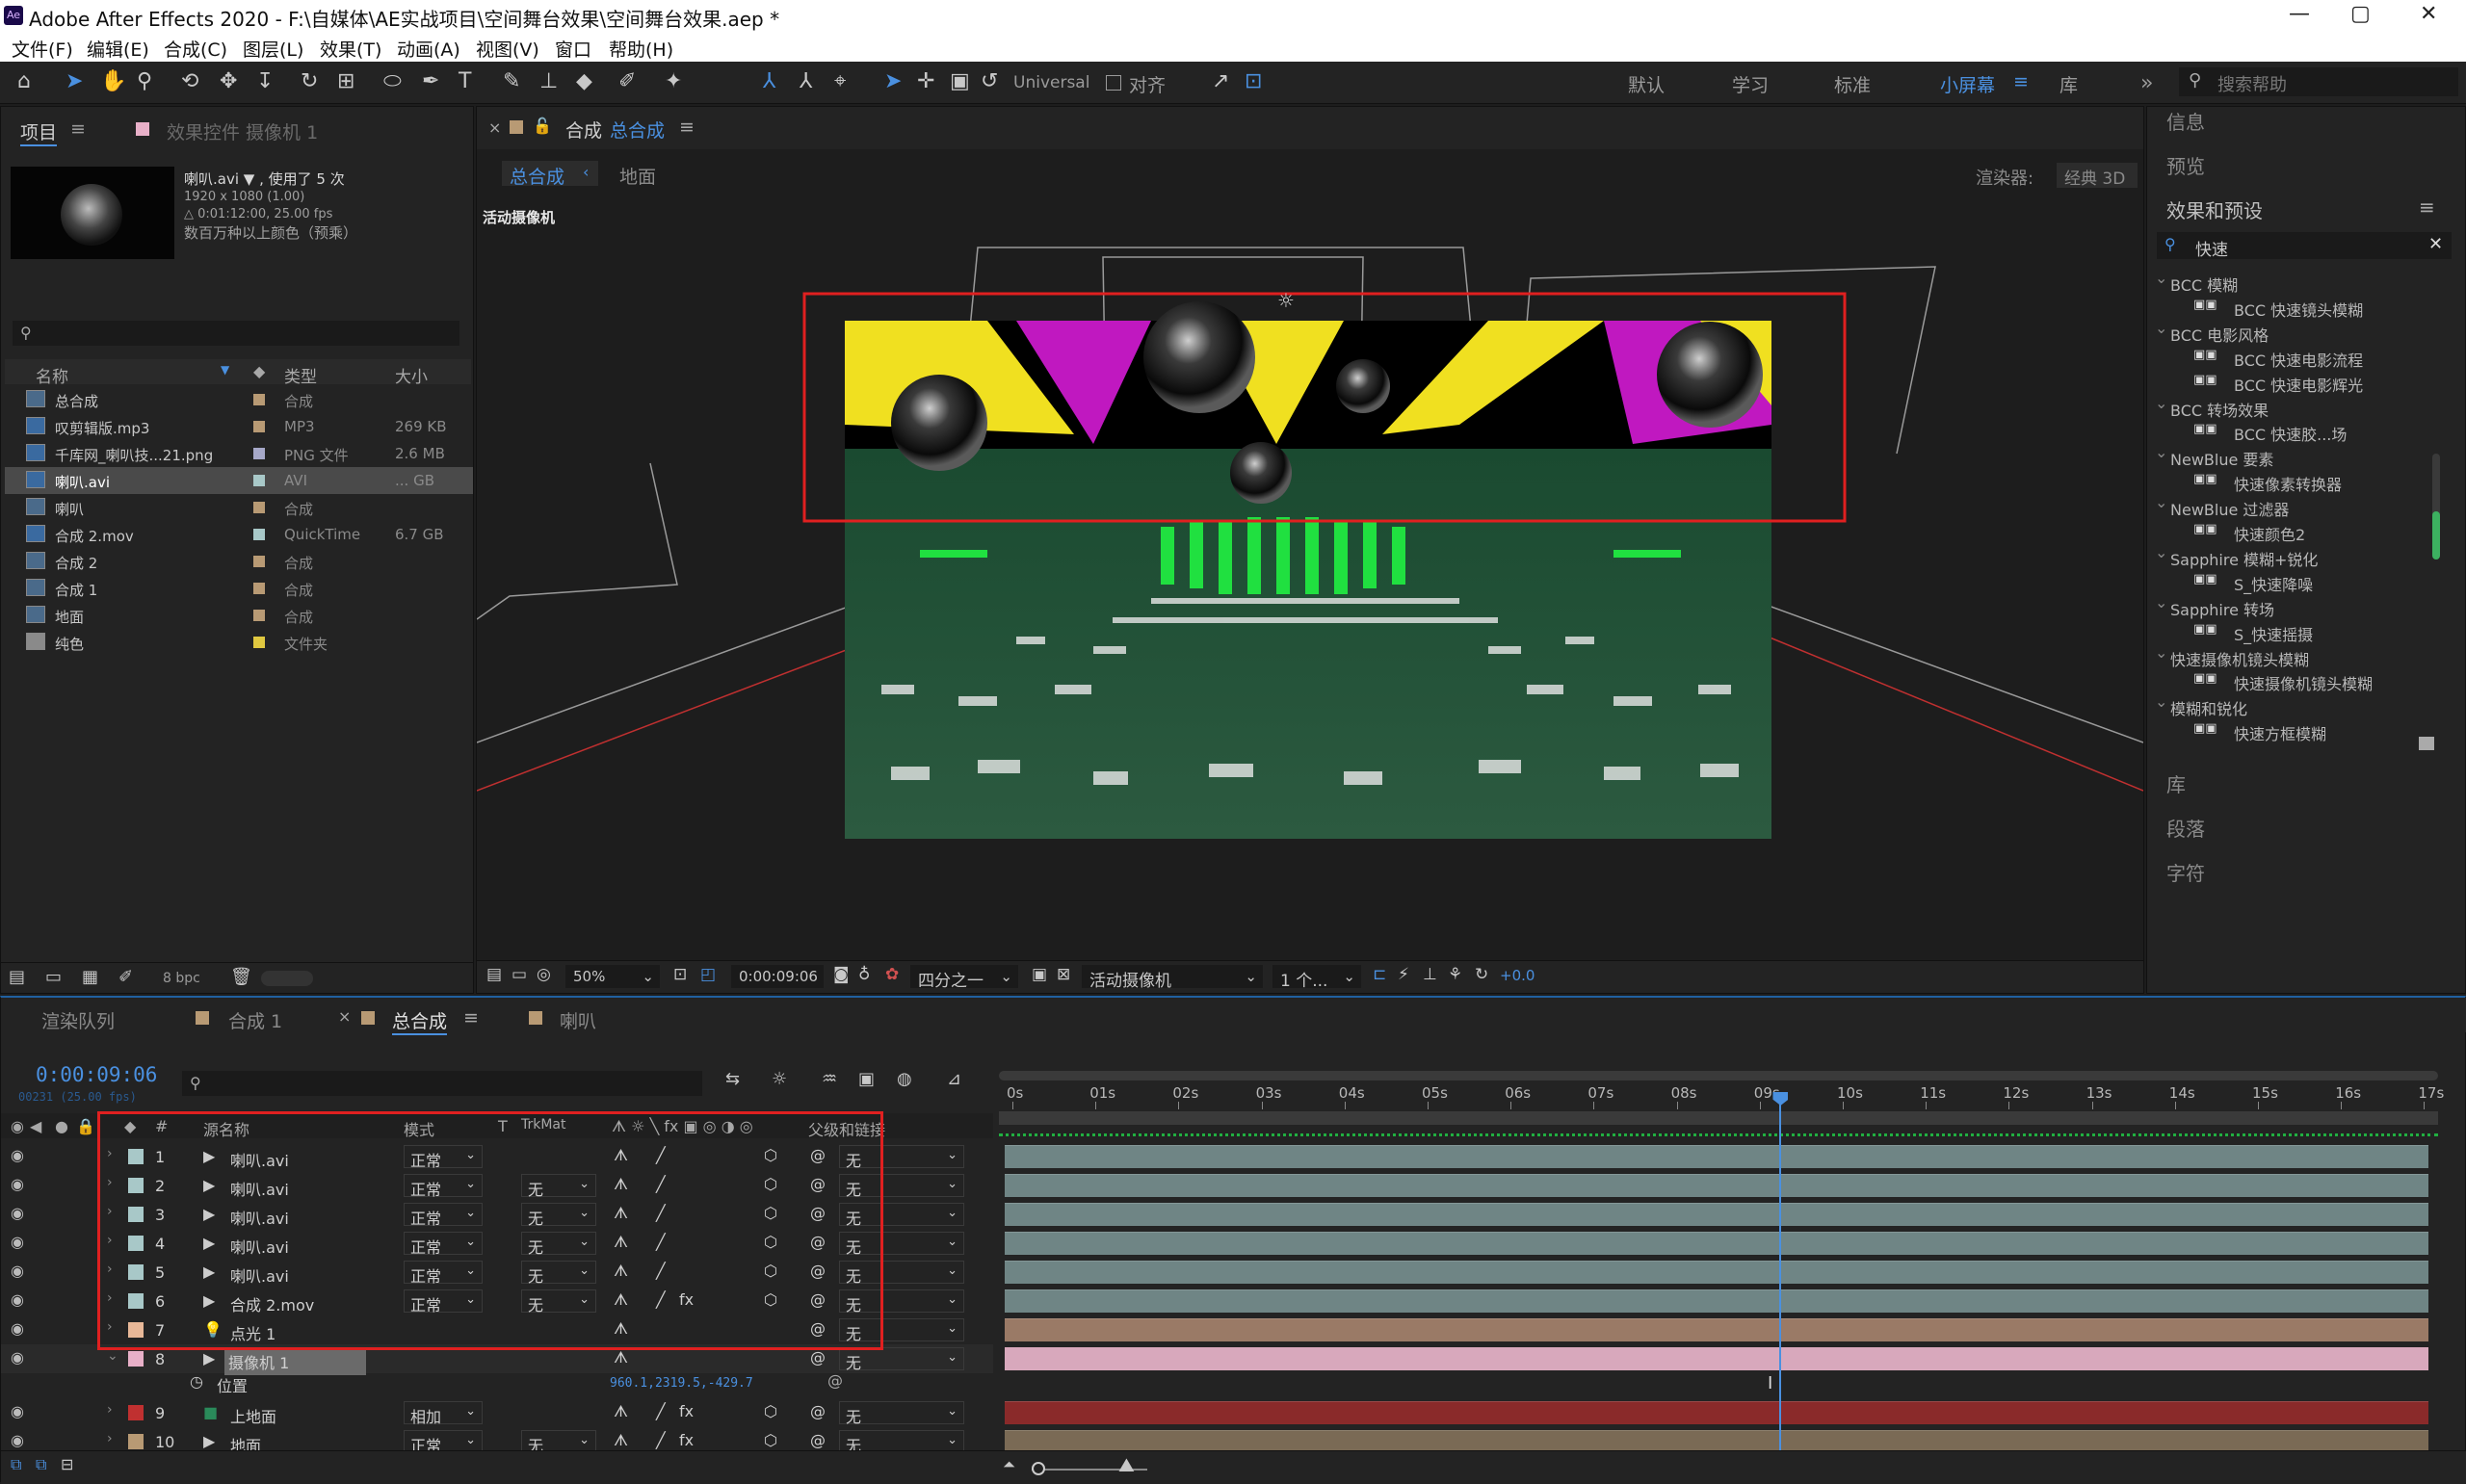 The image size is (2466, 1484). Describe the element at coordinates (2239, 658) in the screenshot. I see `effect-category: 快速摄像机镜头模糊` at that location.